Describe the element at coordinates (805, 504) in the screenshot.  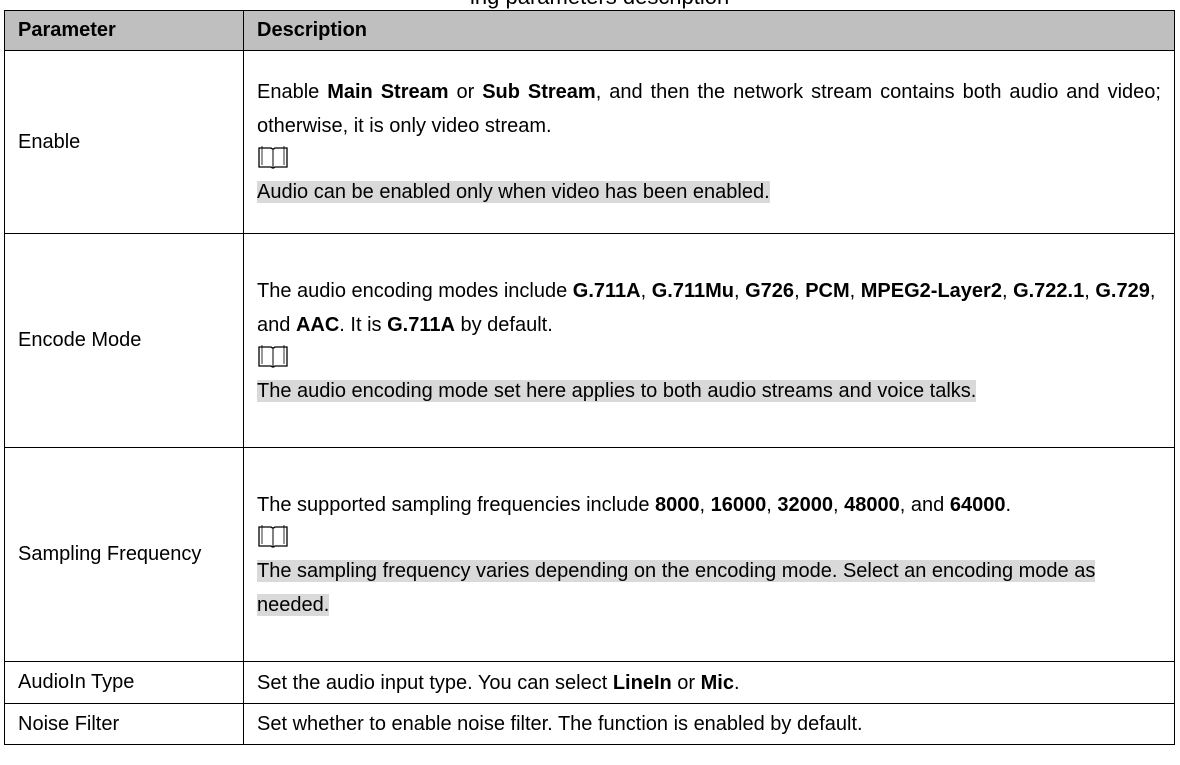
I see `bold-term: 32000` at that location.